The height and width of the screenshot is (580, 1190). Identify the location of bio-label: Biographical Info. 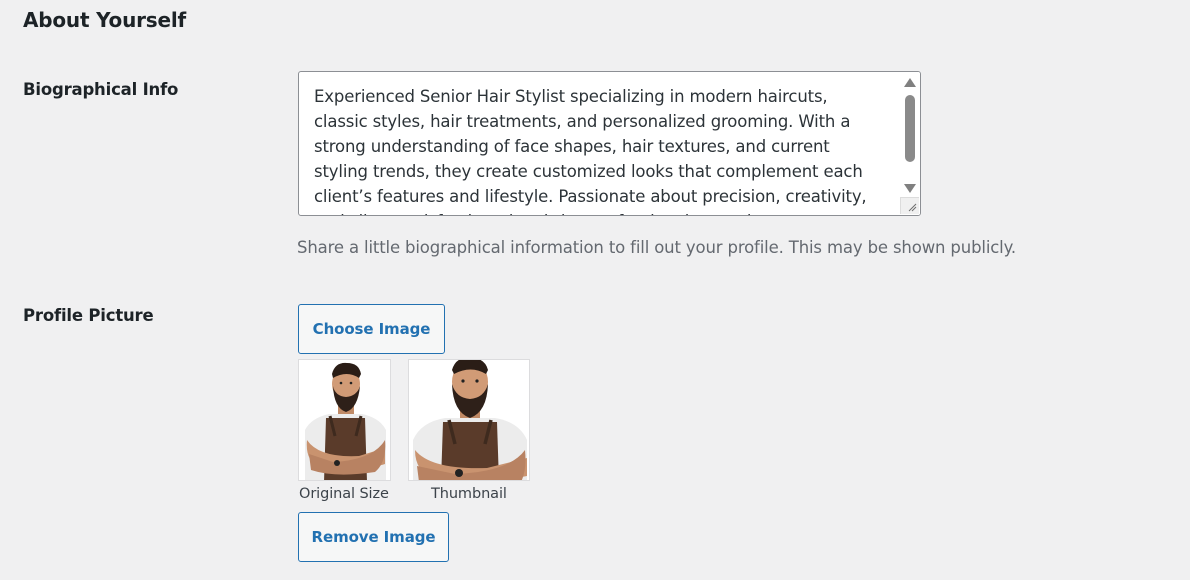
(101, 89).